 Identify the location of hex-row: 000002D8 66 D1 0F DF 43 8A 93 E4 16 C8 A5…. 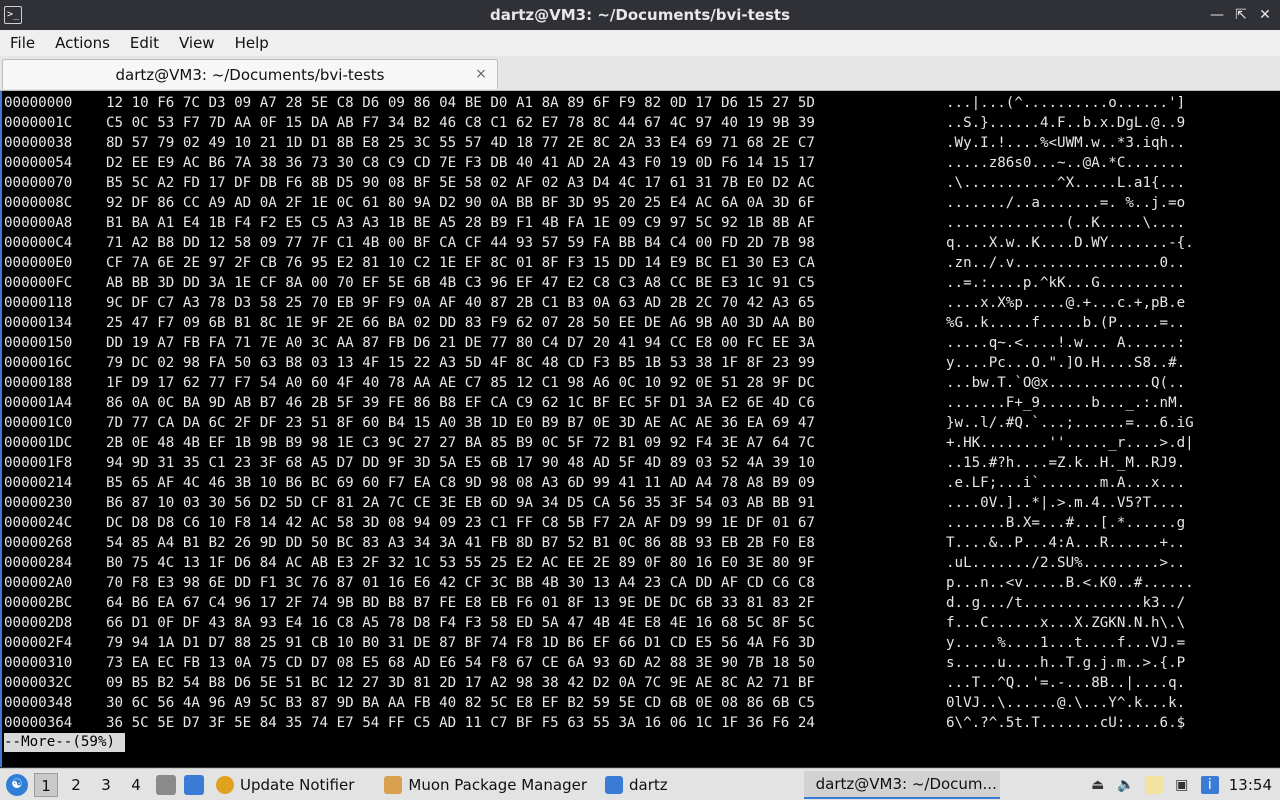
(594, 623).